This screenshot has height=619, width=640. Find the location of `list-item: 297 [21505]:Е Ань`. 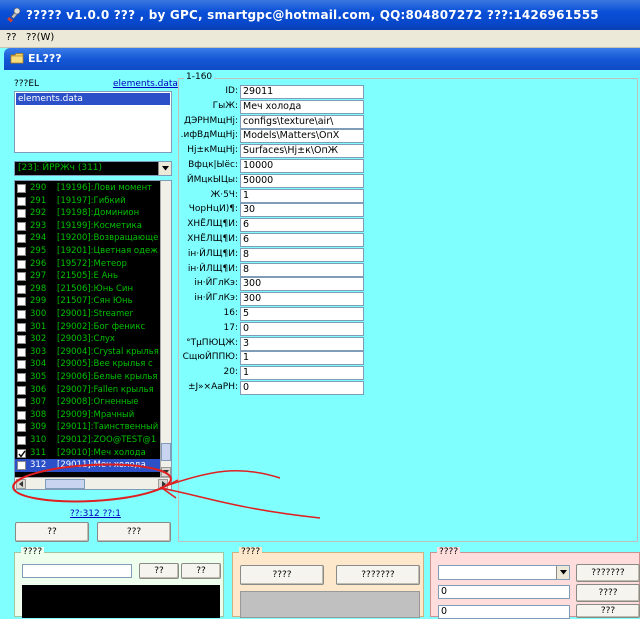

list-item: 297 [21505]:Е Ань is located at coordinates (88, 276).